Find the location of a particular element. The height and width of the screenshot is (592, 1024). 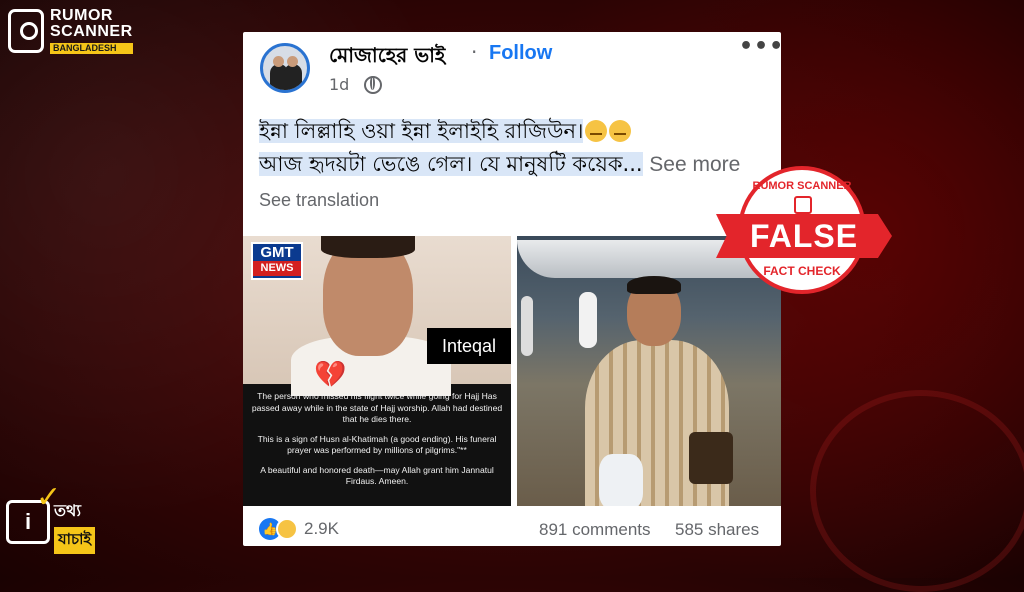

tottho-jachai-logo: i ✓ তথ্য যাচাই is located at coordinates (51, 517).